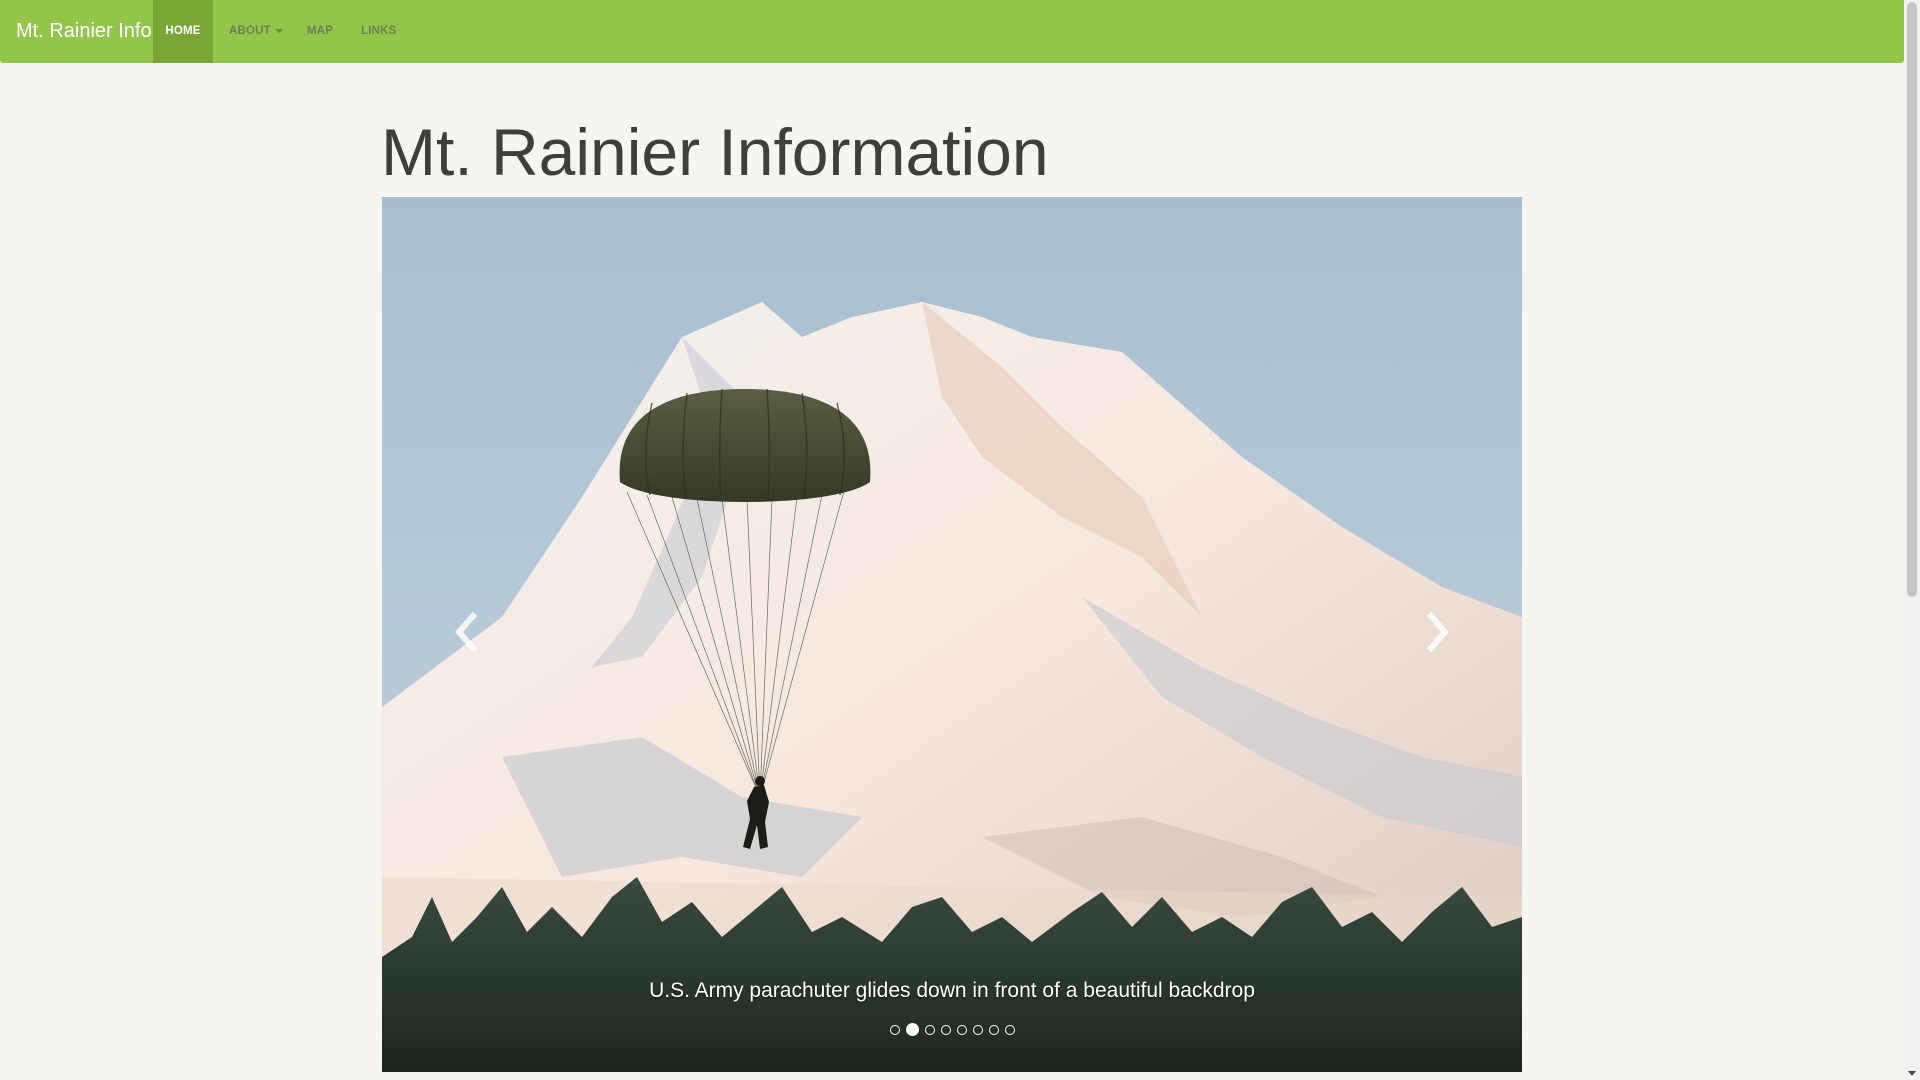 The width and height of the screenshot is (1920, 1080). I want to click on nav-map: MAP, so click(320, 31).